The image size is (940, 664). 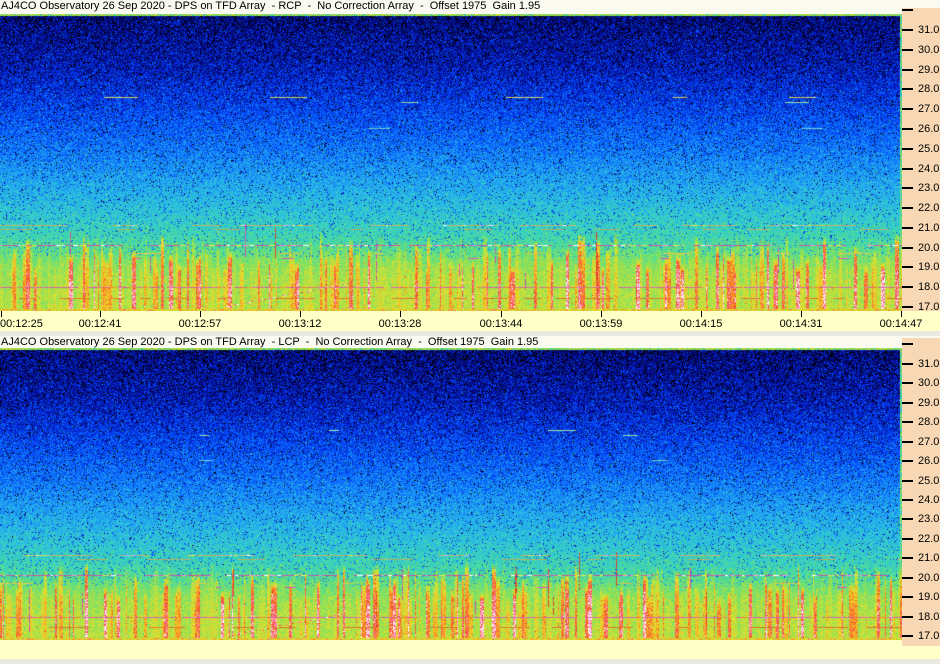 I want to click on time-label: 00:14:31, so click(x=801, y=324).